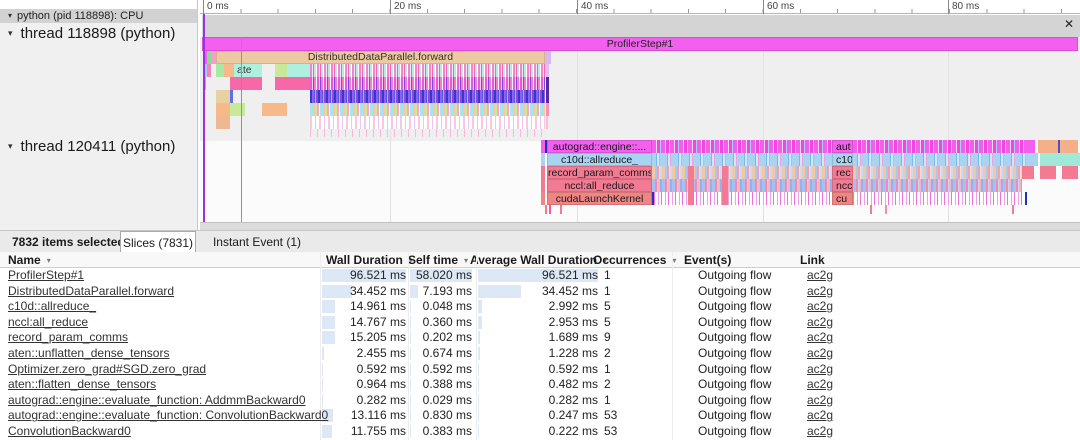  Describe the element at coordinates (68, 338) in the screenshot. I see `slice-name-link: record_param_comms` at that location.